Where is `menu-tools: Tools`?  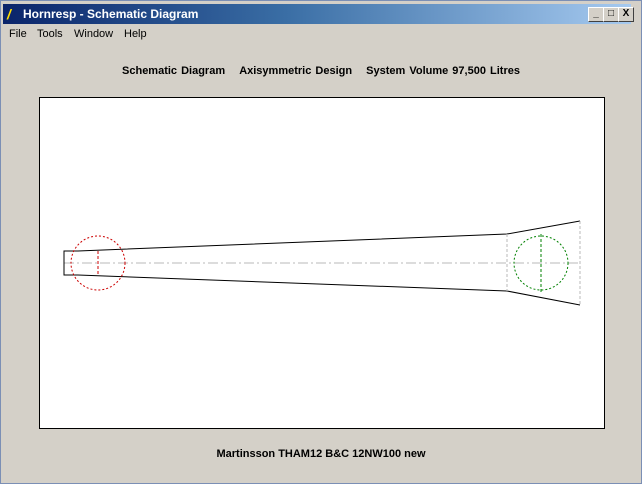
menu-tools: Tools is located at coordinates (50, 34).